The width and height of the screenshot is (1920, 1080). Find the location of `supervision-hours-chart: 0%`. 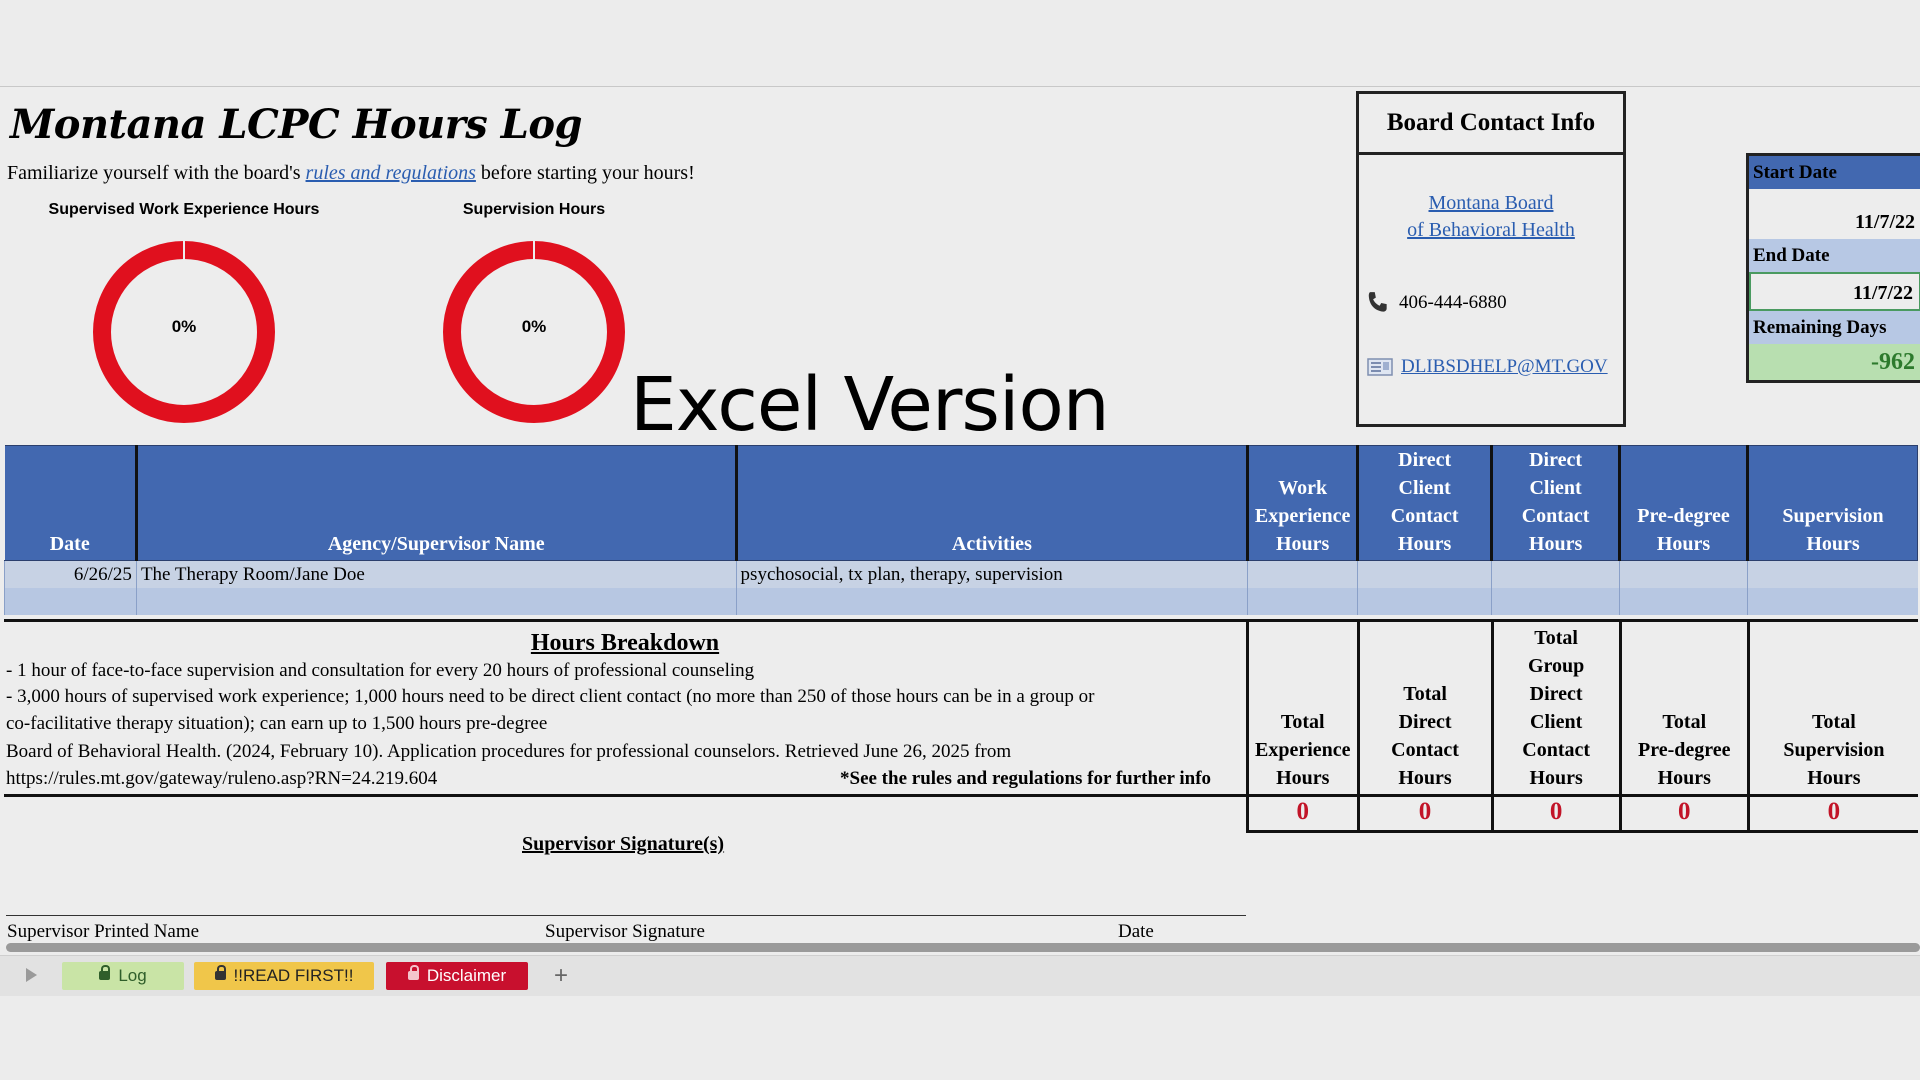

supervision-hours-chart: 0% is located at coordinates (534, 332).